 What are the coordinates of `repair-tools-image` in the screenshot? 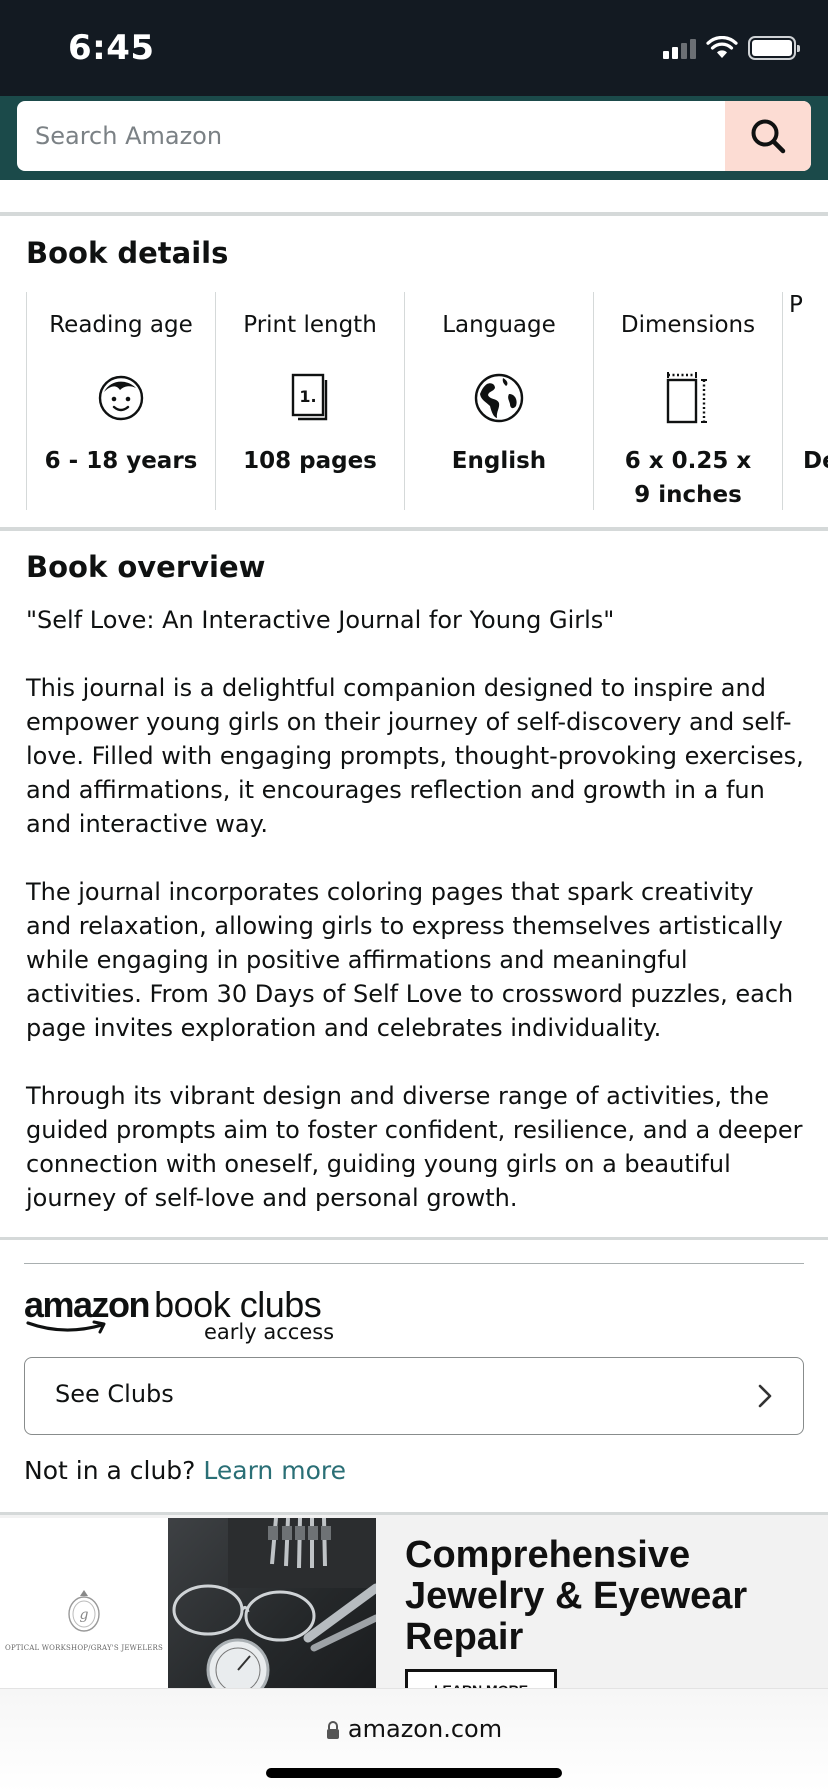 It's located at (274, 1603).